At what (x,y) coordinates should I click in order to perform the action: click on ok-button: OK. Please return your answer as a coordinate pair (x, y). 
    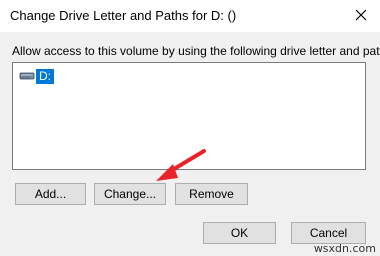
    Looking at the image, I should click on (239, 233).